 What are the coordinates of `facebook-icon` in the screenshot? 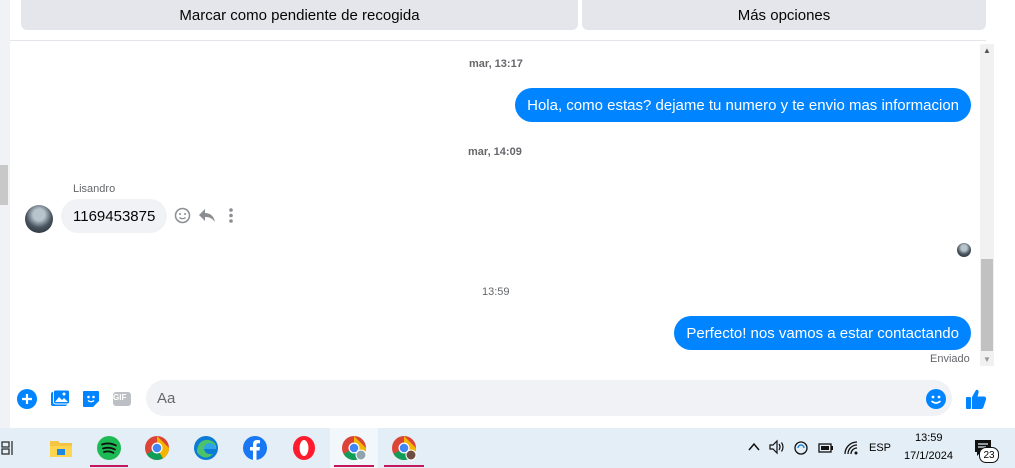 It's located at (255, 448).